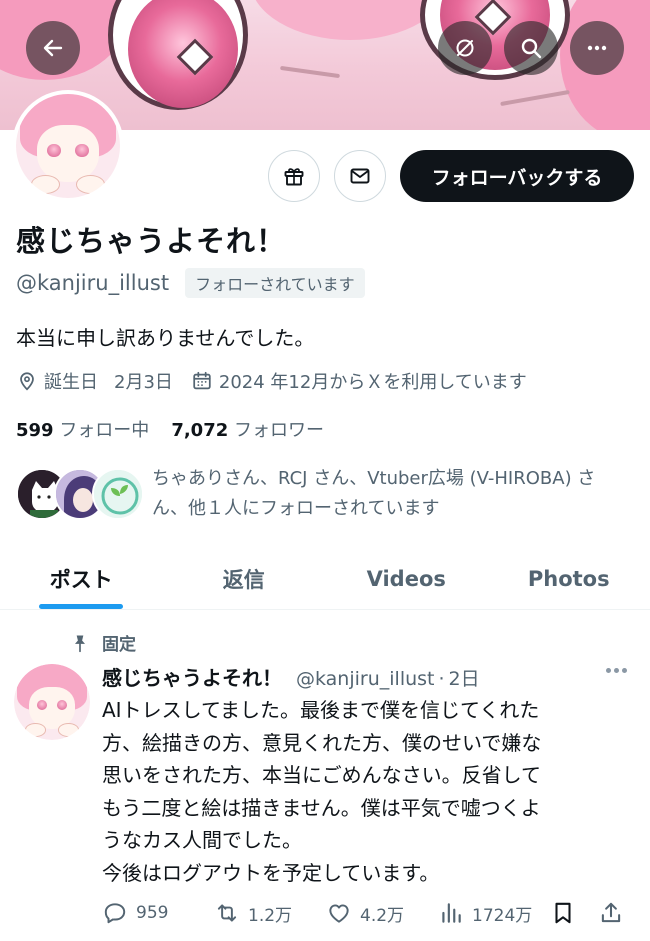  What do you see at coordinates (227, 913) in the screenshot?
I see `repost-icon` at bounding box center [227, 913].